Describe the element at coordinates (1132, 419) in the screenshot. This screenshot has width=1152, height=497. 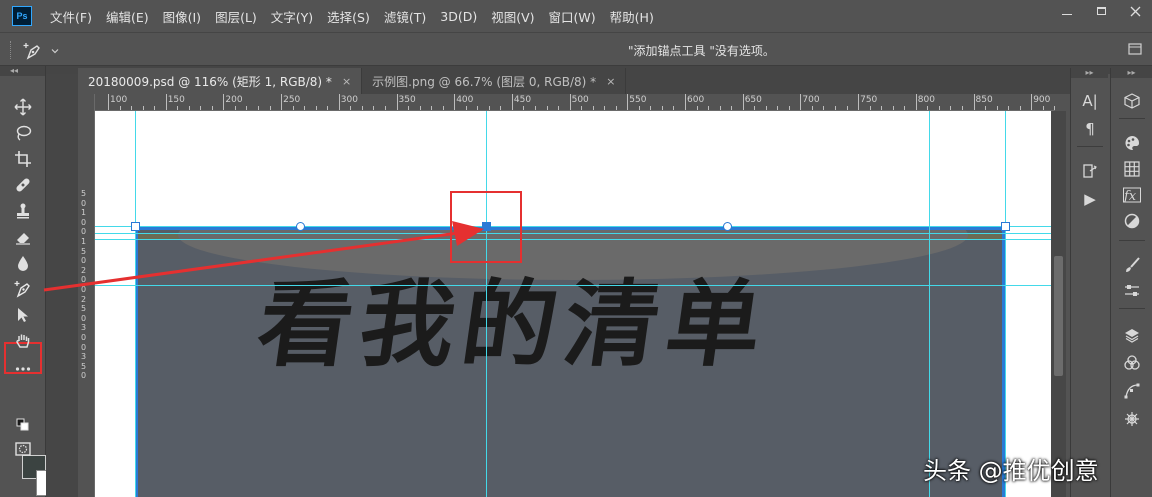
I see `3d-mesh-panel-button` at that location.